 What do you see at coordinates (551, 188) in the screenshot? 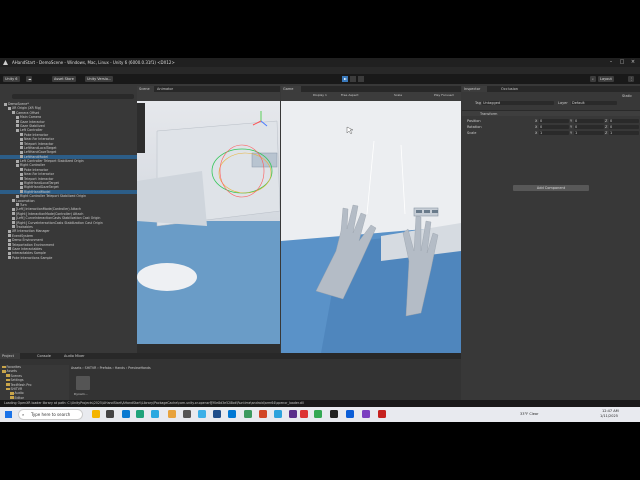
I see `add-component-button: Add Component` at bounding box center [551, 188].